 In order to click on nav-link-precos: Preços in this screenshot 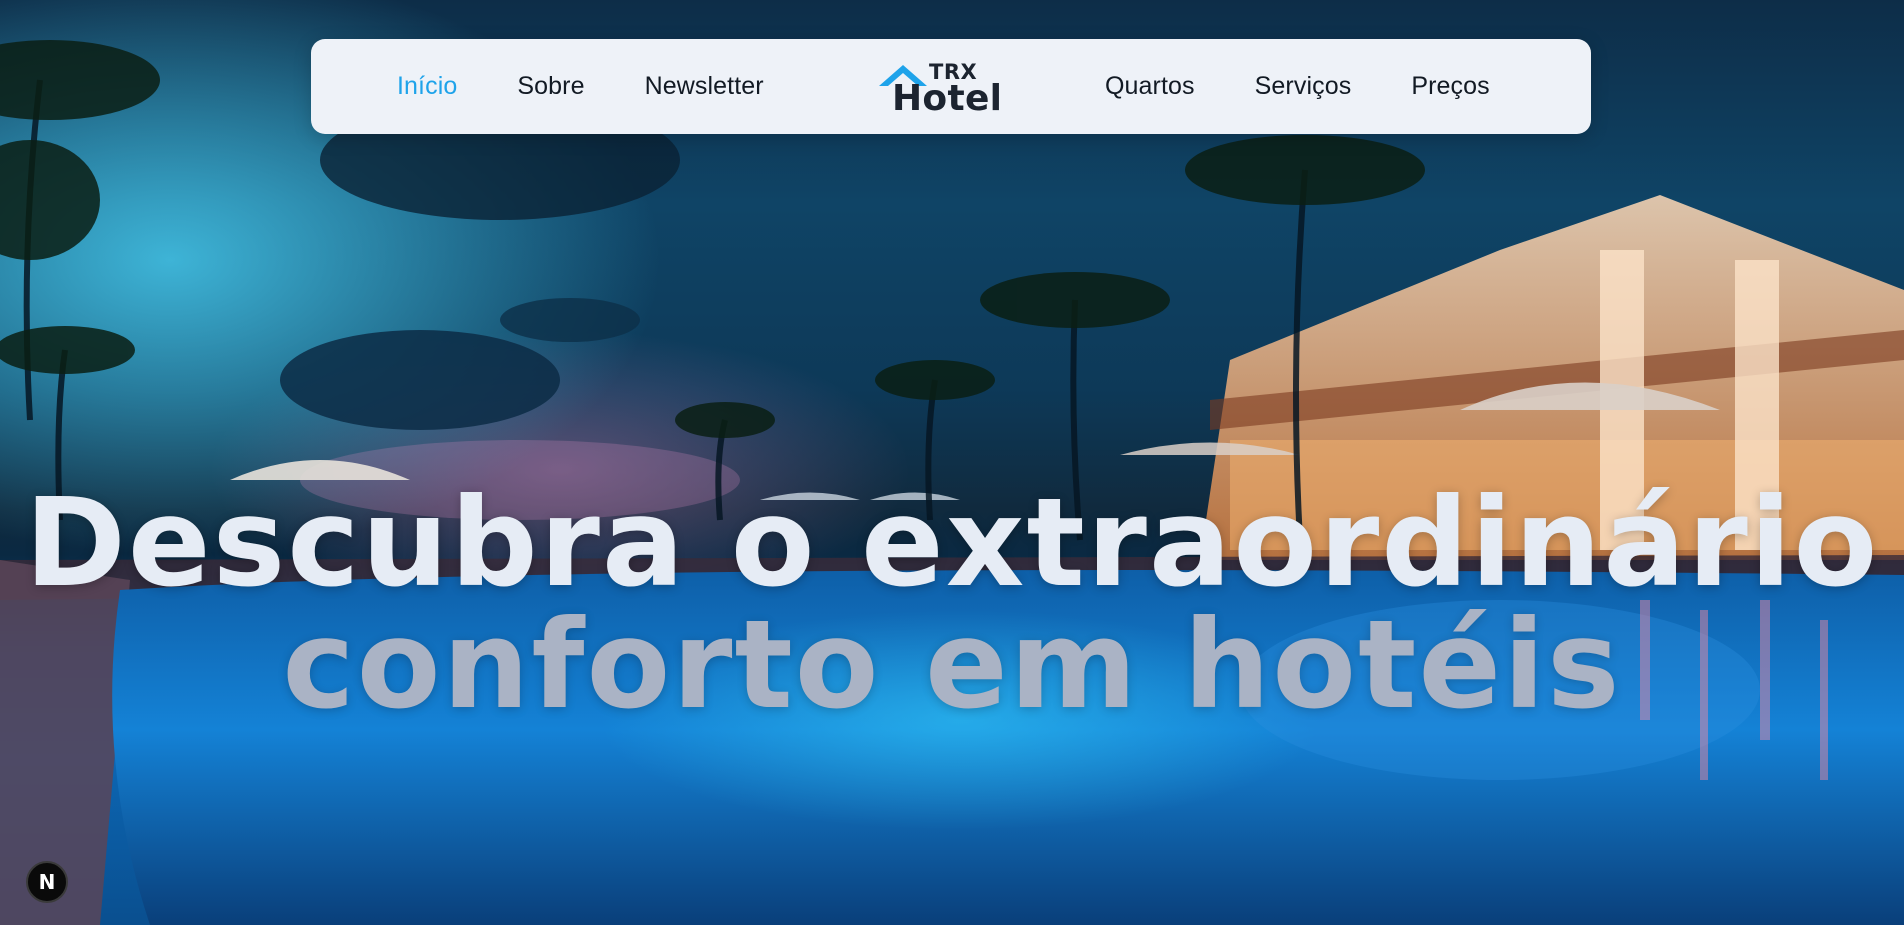, I will do `click(1450, 86)`.